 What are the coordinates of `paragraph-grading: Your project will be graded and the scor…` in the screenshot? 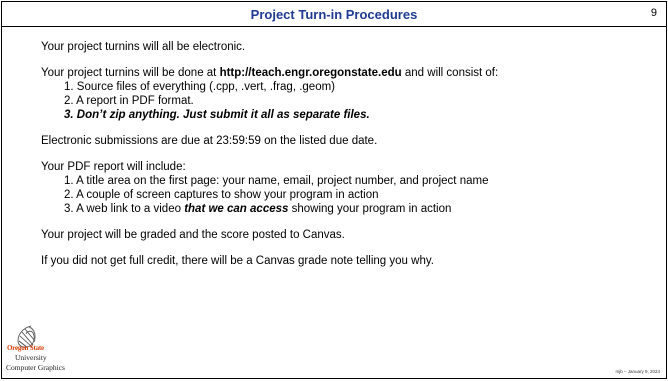 It's located at (193, 235).